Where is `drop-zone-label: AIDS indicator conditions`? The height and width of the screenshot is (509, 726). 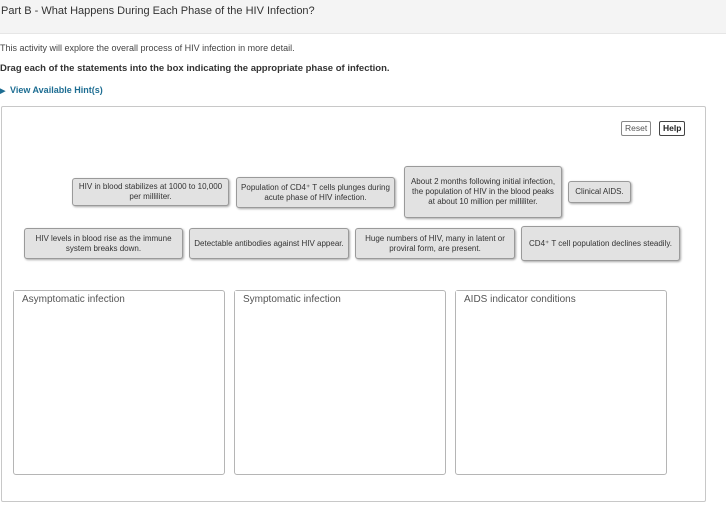
drop-zone-label: AIDS indicator conditions is located at coordinates (520, 299).